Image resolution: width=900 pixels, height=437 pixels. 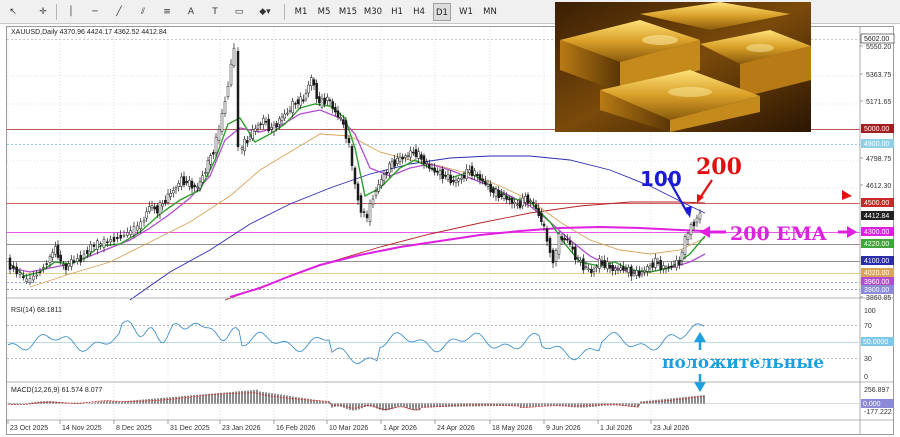 What do you see at coordinates (878, 186) in the screenshot?
I see `price-tick-label: 4612.30` at bounding box center [878, 186].